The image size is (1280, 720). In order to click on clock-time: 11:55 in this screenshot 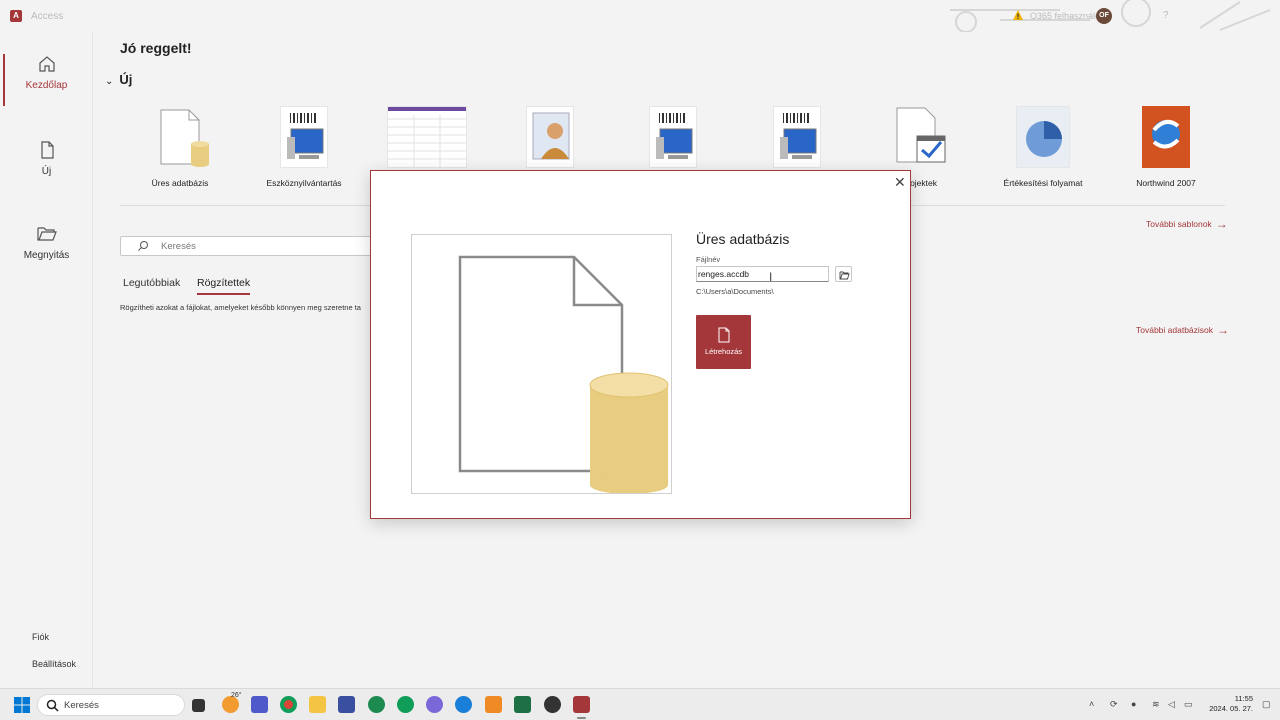, I will do `click(1243, 698)`.